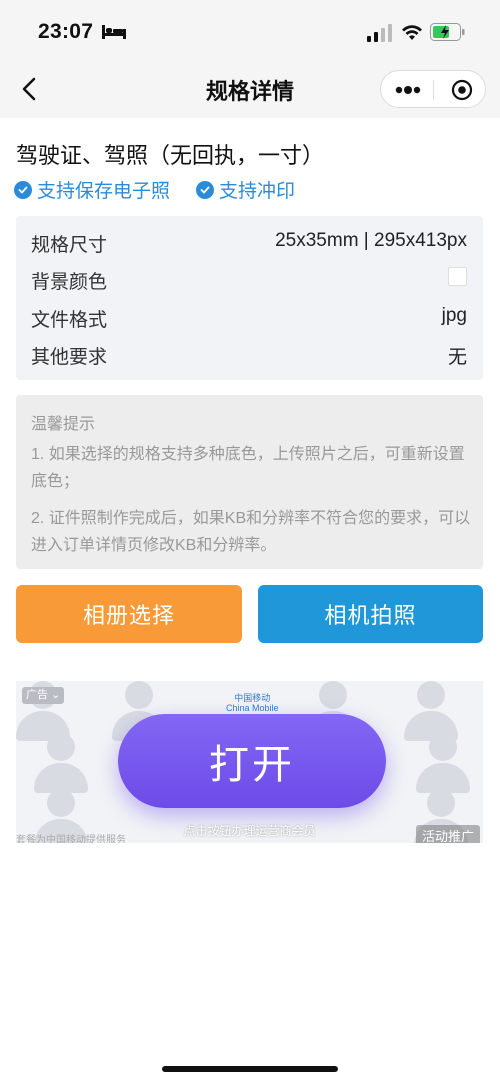  I want to click on ad-open-button: 打开, so click(252, 761).